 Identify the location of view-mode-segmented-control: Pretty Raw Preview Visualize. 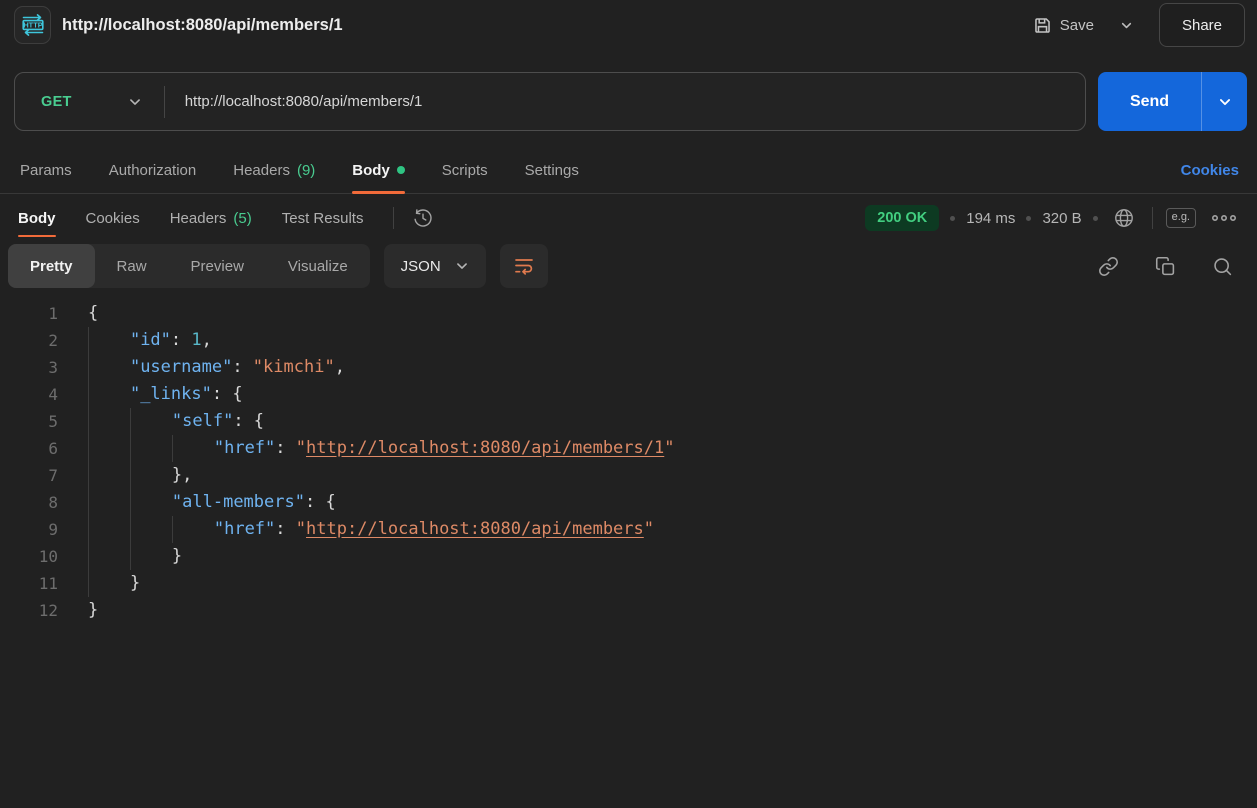
(189, 266).